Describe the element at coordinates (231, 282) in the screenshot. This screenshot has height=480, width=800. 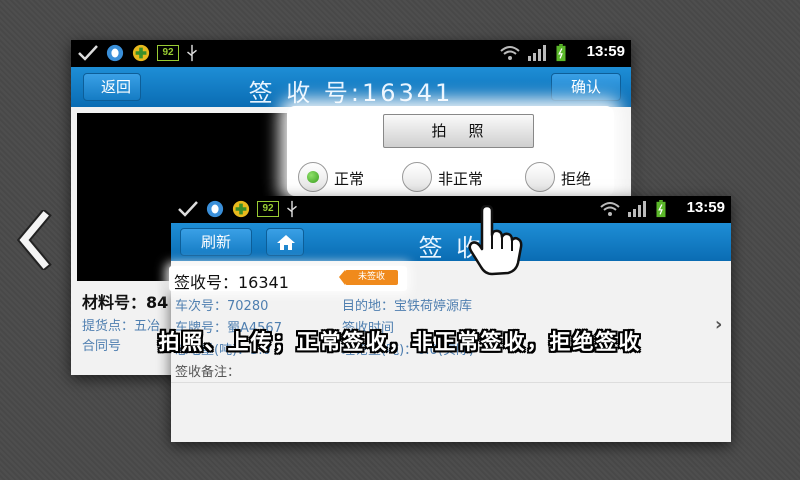
I see `sign-number: 签收号：16341` at that location.